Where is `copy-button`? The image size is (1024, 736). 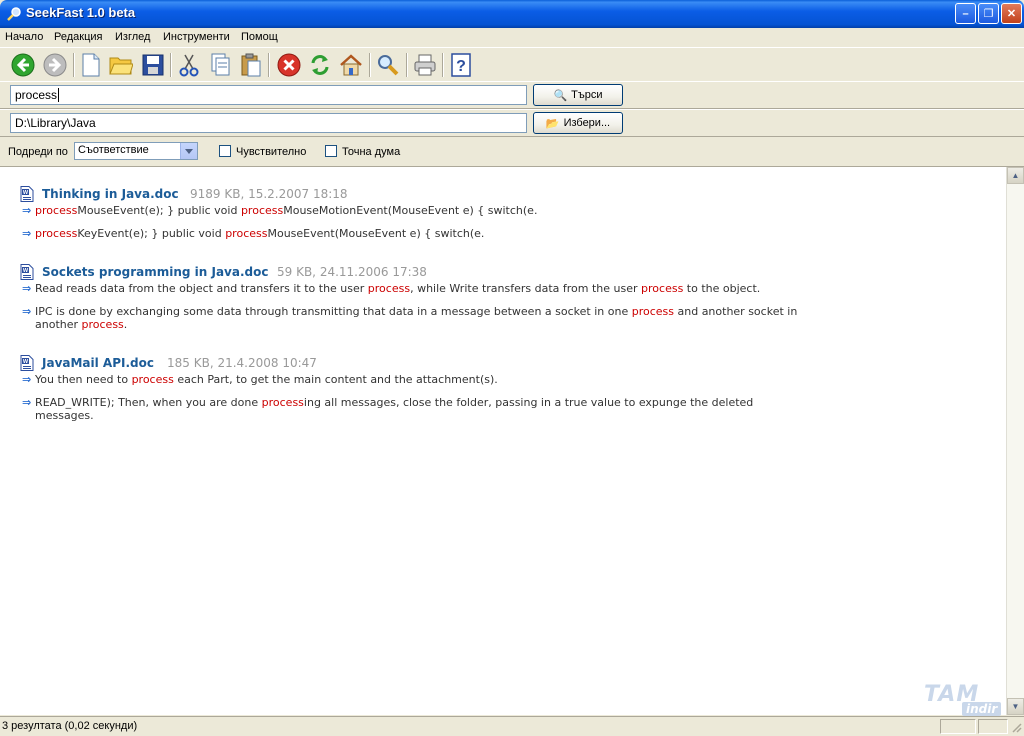
copy-button is located at coordinates (220, 65).